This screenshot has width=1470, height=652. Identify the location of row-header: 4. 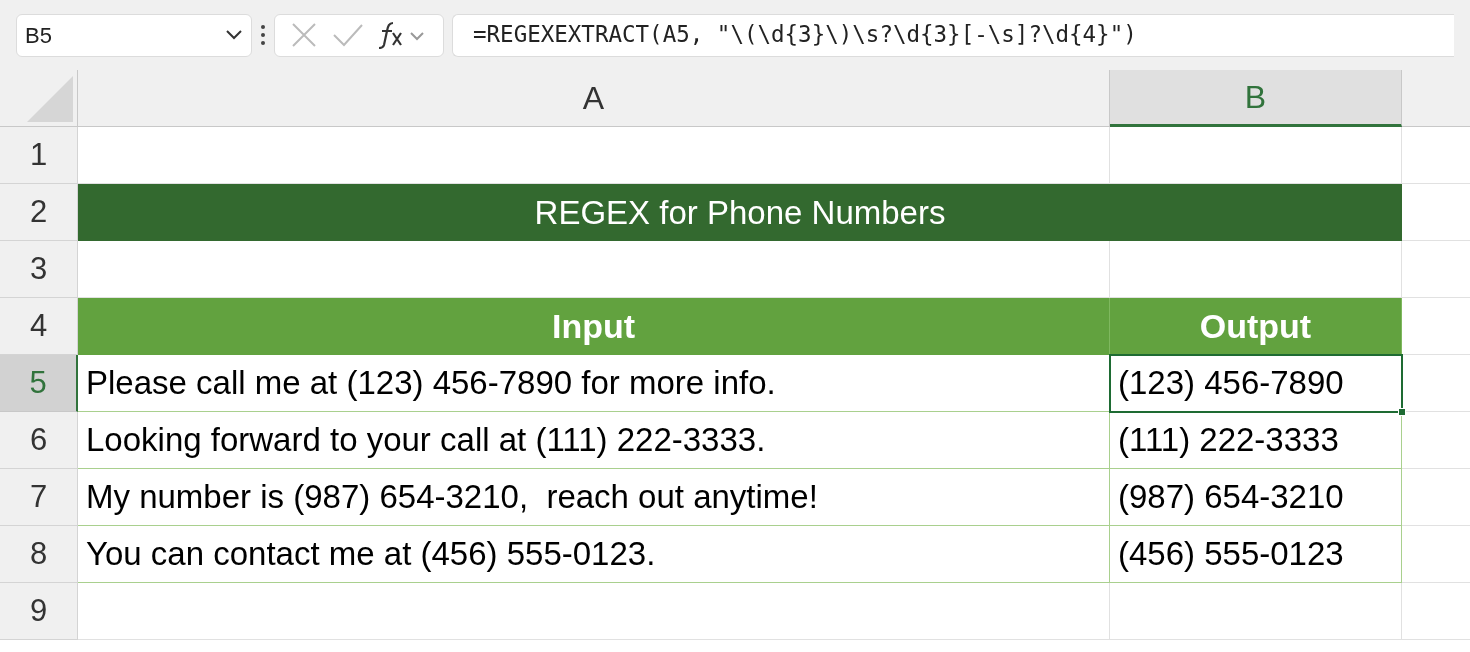
(39, 326).